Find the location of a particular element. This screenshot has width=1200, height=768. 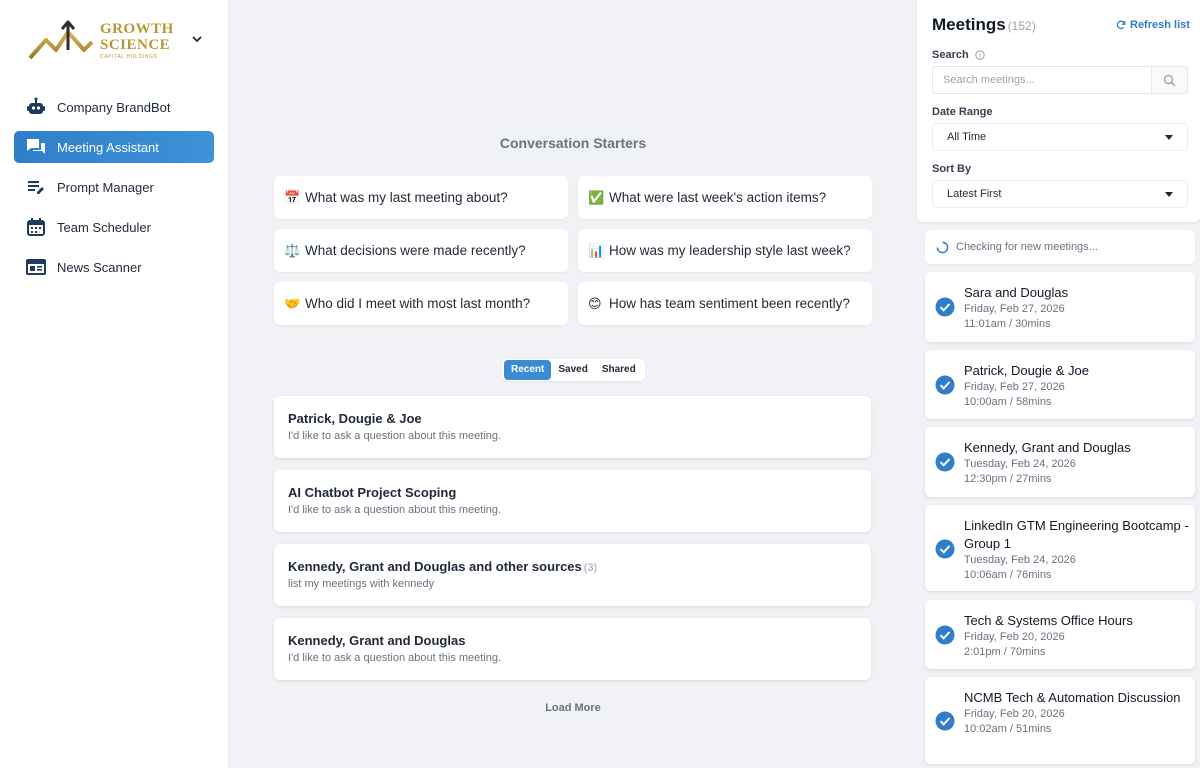

handshake-emoji-icon: 🤝 is located at coordinates (292, 303).